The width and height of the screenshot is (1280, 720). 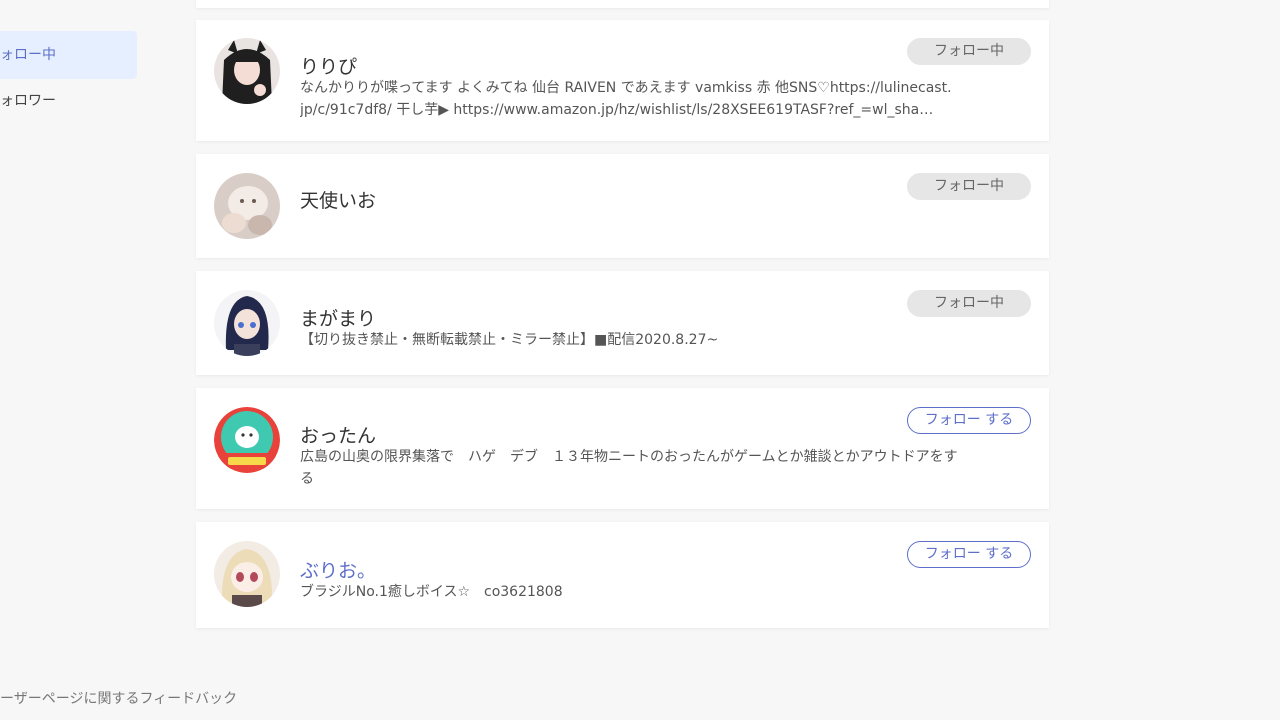 I want to click on description-line: る, so click(x=307, y=479).